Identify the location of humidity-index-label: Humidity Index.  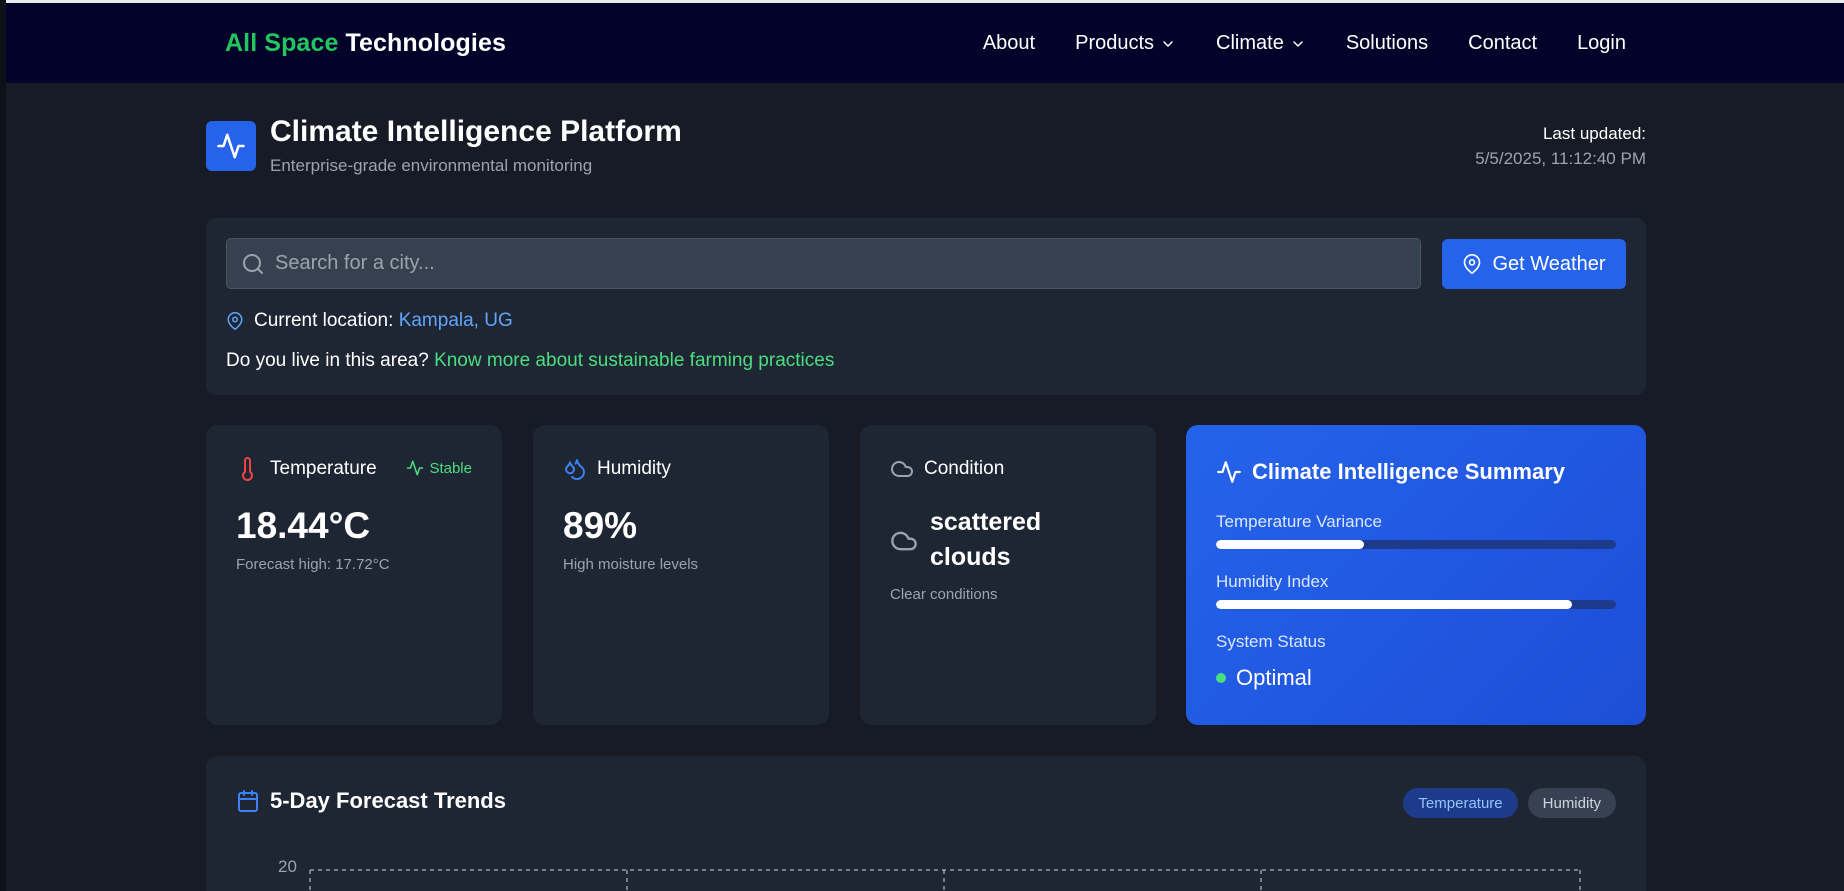
(1272, 581).